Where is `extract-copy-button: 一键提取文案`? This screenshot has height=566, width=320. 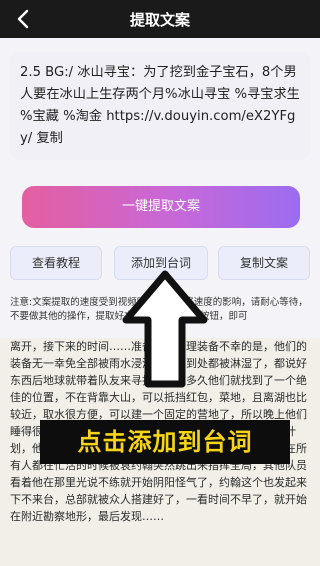
extract-copy-button: 一键提取文案 is located at coordinates (161, 207).